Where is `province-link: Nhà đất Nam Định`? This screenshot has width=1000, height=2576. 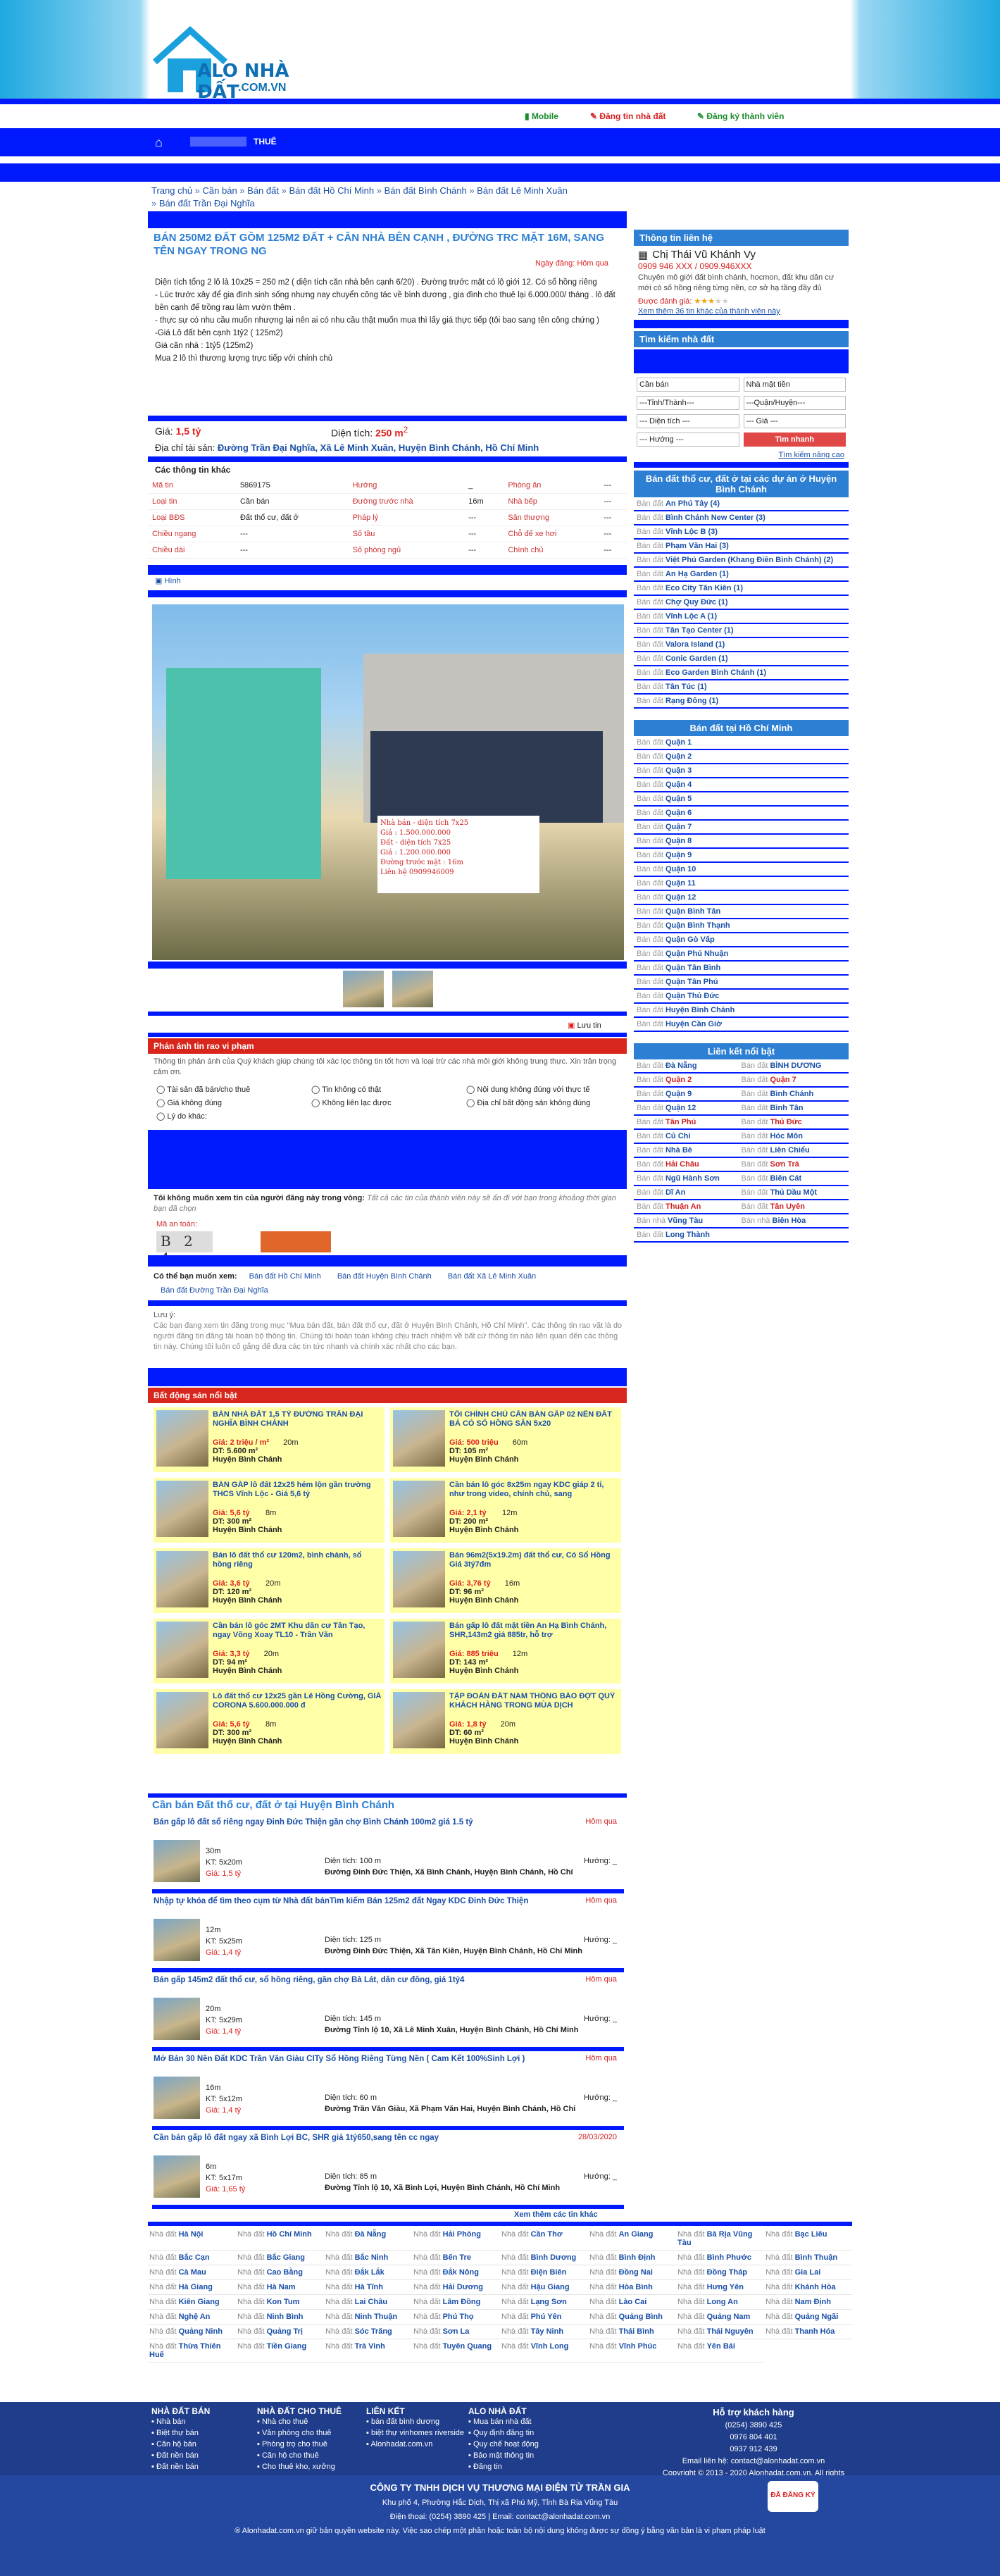
province-link: Nhà đất Nam Định is located at coordinates (808, 2302).